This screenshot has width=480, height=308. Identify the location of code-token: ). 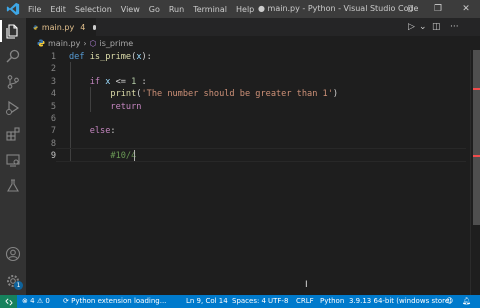
(335, 94).